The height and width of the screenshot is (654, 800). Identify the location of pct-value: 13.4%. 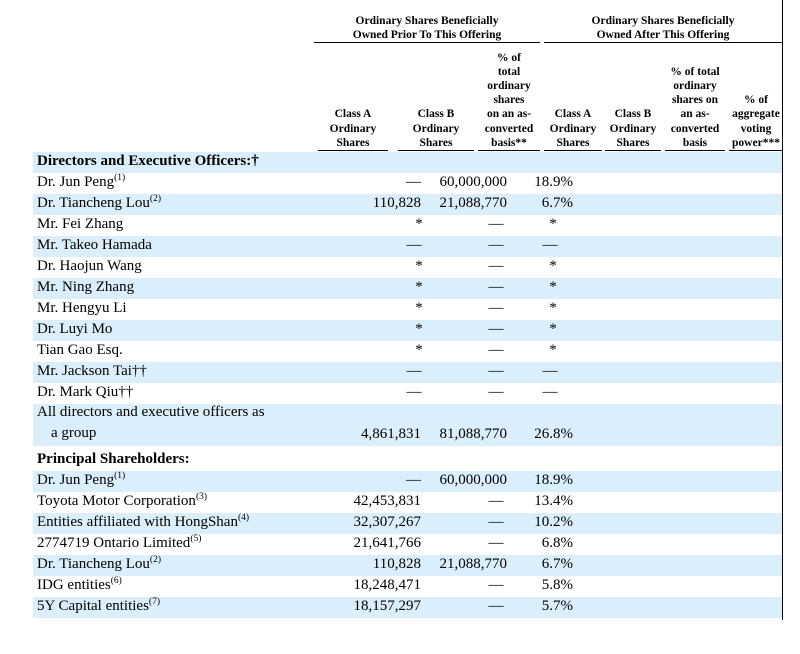
(553, 500).